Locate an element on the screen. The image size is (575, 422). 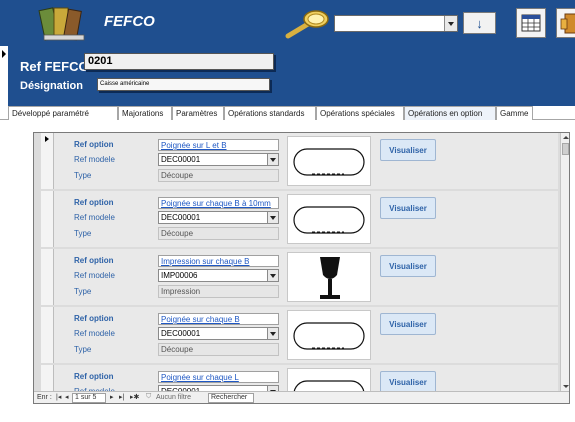
ref-fefco-label: Ref FEFCO is located at coordinates (54, 66).